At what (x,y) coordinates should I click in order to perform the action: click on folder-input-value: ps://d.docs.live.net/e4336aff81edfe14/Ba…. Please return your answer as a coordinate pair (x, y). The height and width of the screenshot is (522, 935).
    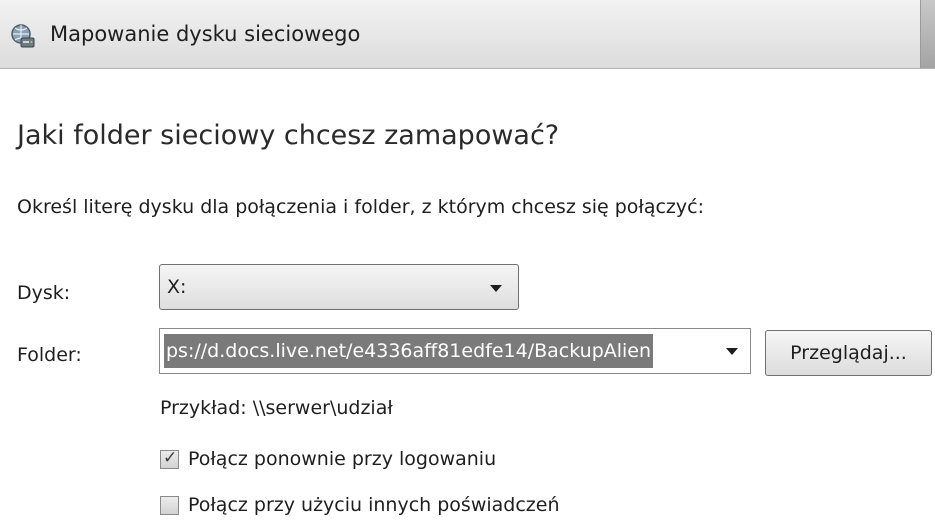
    Looking at the image, I should click on (409, 351).